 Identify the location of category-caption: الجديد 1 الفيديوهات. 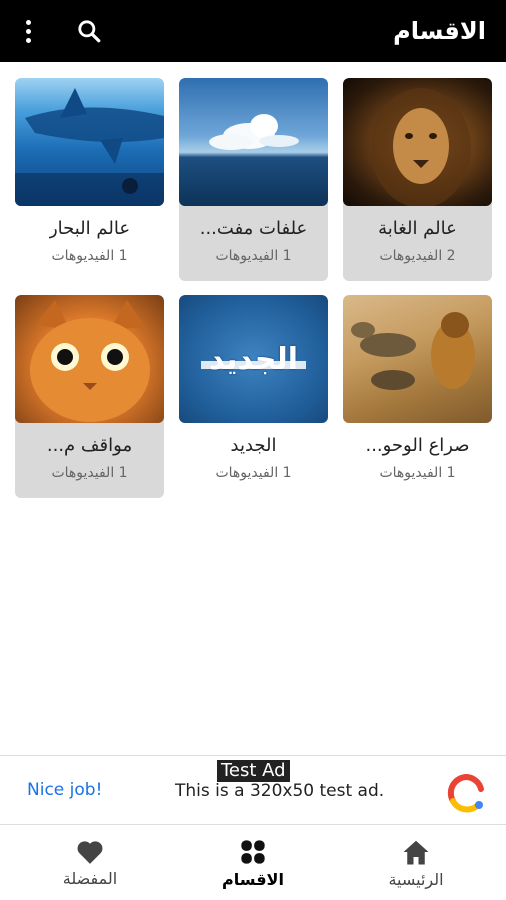
(253, 460).